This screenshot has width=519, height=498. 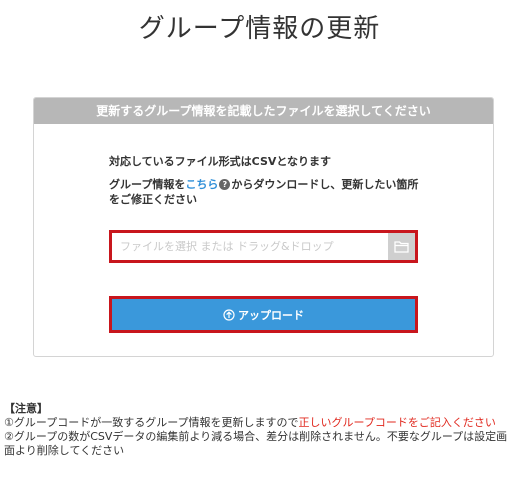 What do you see at coordinates (220, 161) in the screenshot?
I see `supported-format-text: 対応しているファイル形式はCSVとなります` at bounding box center [220, 161].